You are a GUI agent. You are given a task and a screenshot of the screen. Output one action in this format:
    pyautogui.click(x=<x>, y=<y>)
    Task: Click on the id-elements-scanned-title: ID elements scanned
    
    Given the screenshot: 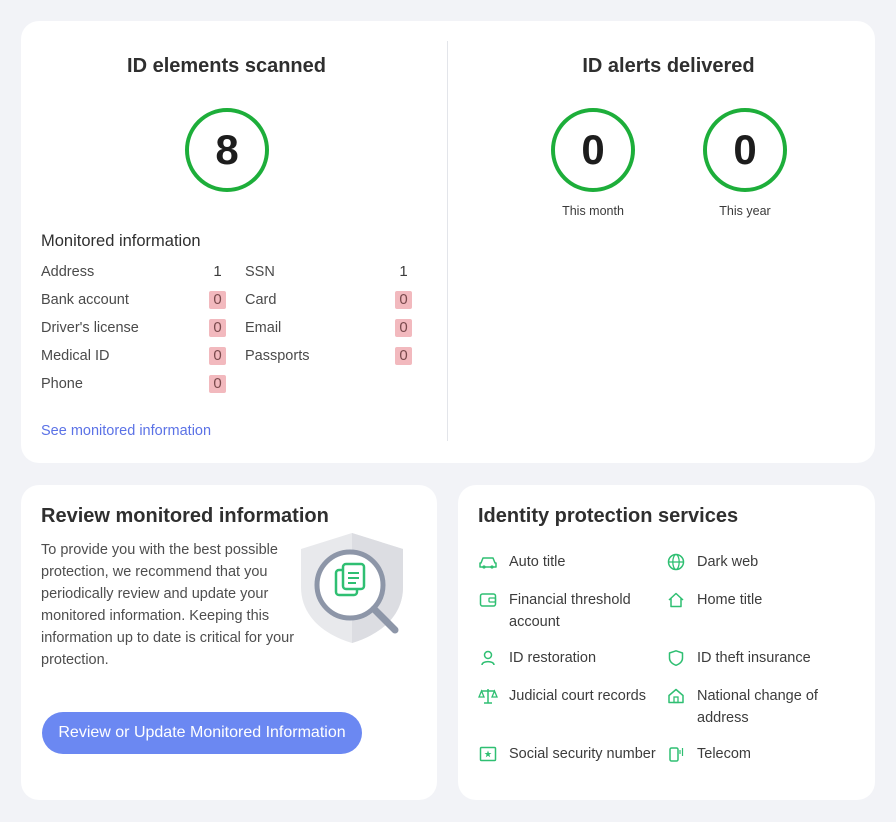 What is the action you would take?
    pyautogui.click(x=226, y=66)
    